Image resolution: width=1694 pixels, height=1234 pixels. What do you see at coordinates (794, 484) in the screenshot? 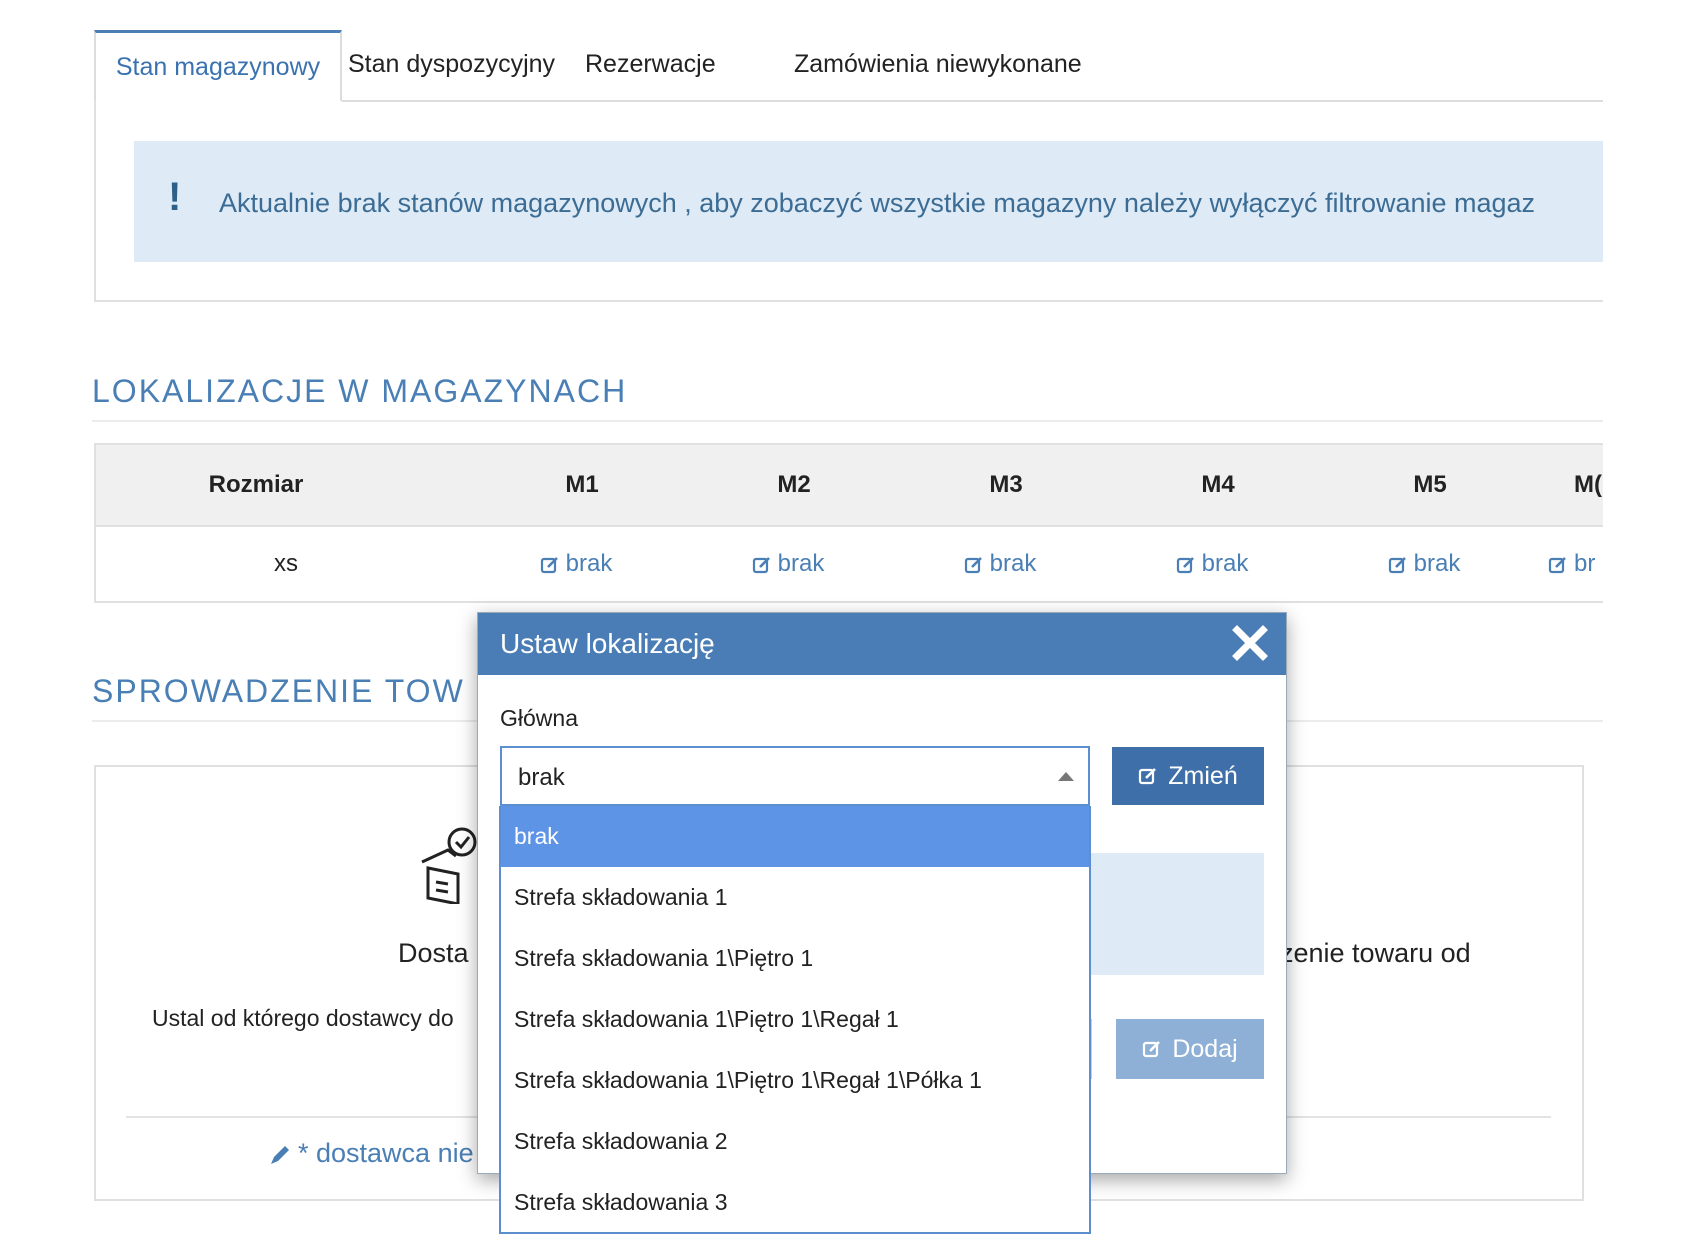
I see `column-header-m2: M2` at bounding box center [794, 484].